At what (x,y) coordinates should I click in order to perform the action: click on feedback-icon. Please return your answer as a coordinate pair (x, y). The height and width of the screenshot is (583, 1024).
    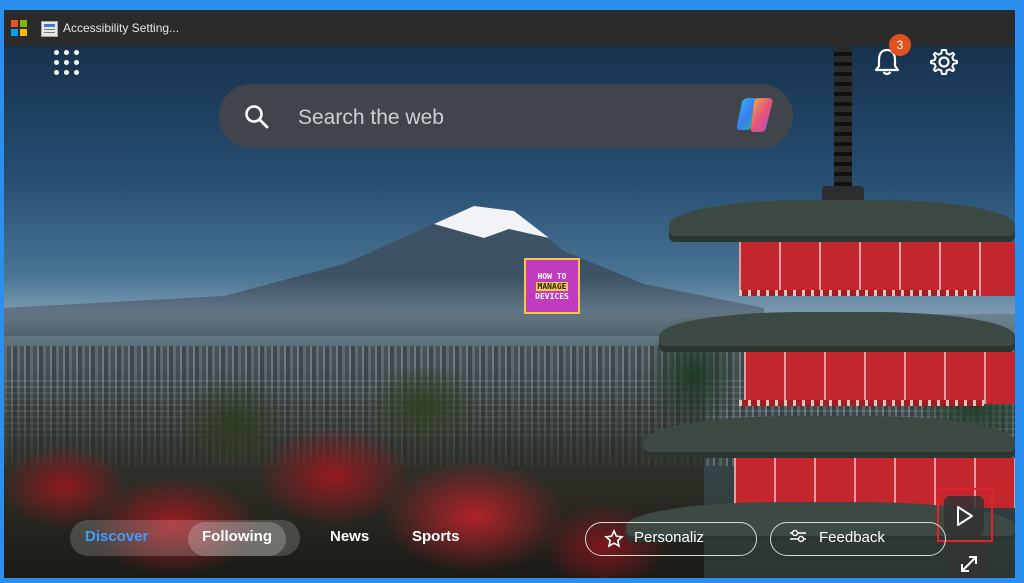
    Looking at the image, I should click on (798, 536).